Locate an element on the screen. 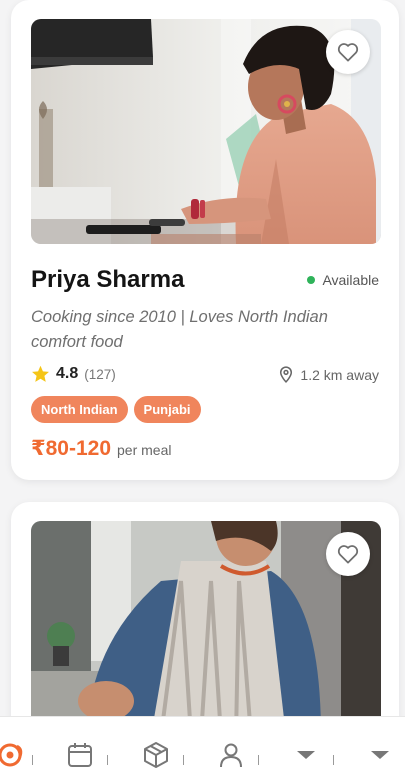  review-count: (127) is located at coordinates (100, 374).